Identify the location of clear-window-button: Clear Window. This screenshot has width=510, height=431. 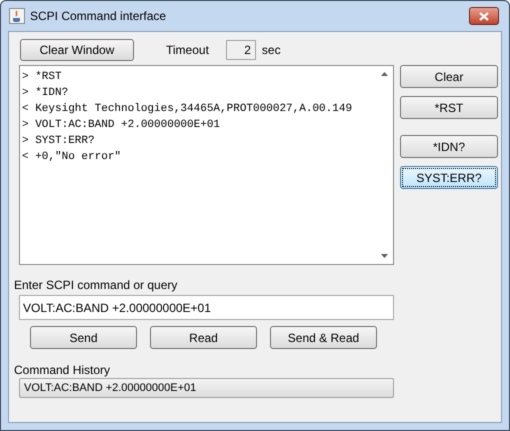
(77, 50).